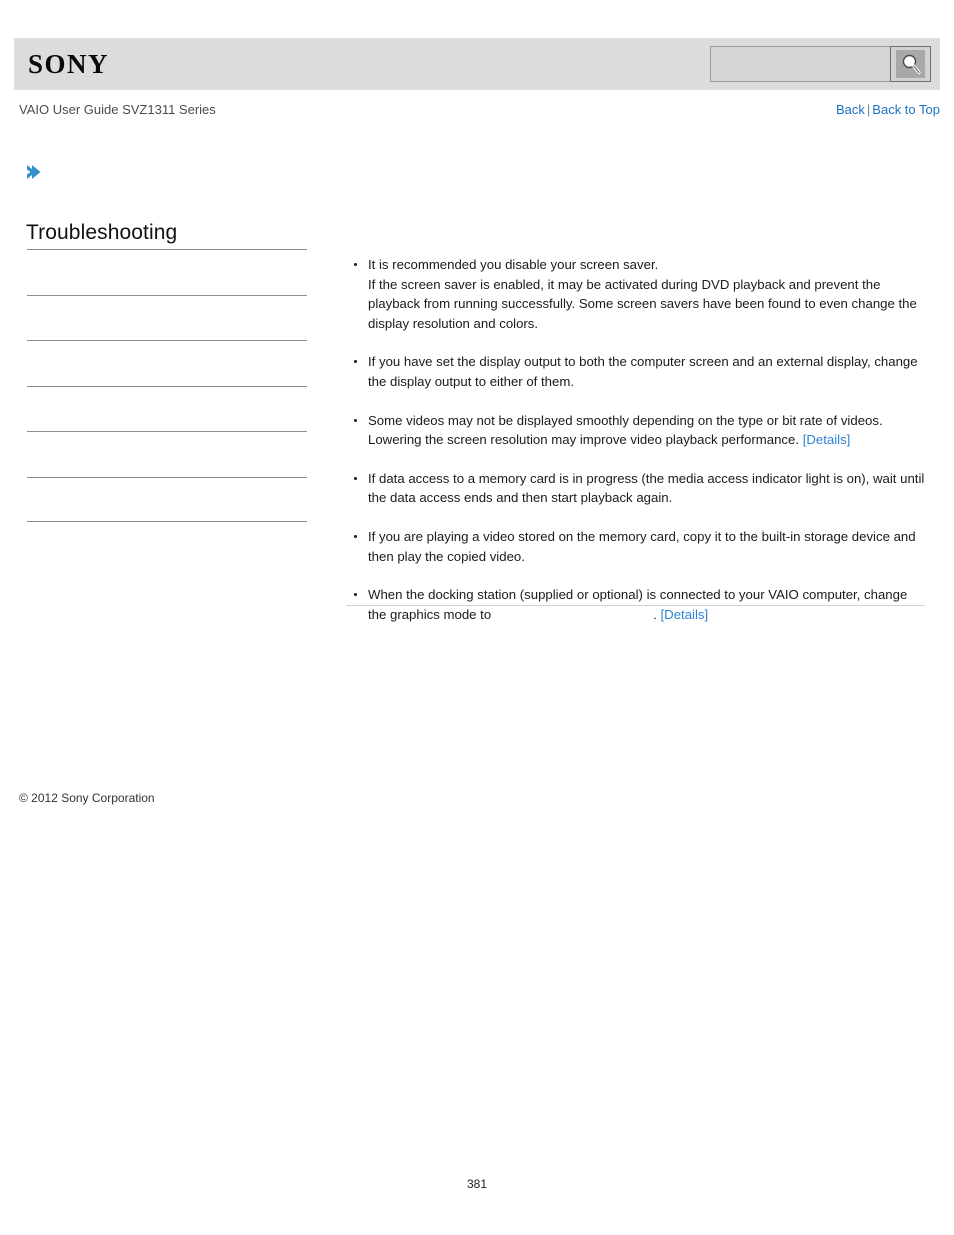 This screenshot has width=954, height=1235. Describe the element at coordinates (477, 64) in the screenshot. I see `site-header: SONY` at that location.